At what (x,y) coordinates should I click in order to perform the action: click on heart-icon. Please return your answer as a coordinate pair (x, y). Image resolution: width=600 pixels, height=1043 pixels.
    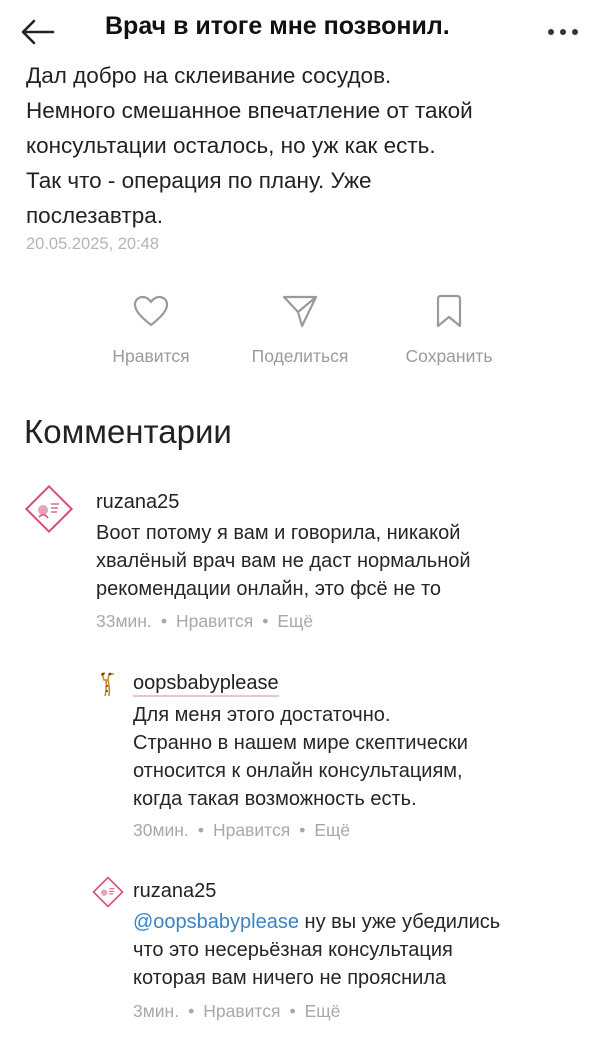
    Looking at the image, I should click on (151, 311).